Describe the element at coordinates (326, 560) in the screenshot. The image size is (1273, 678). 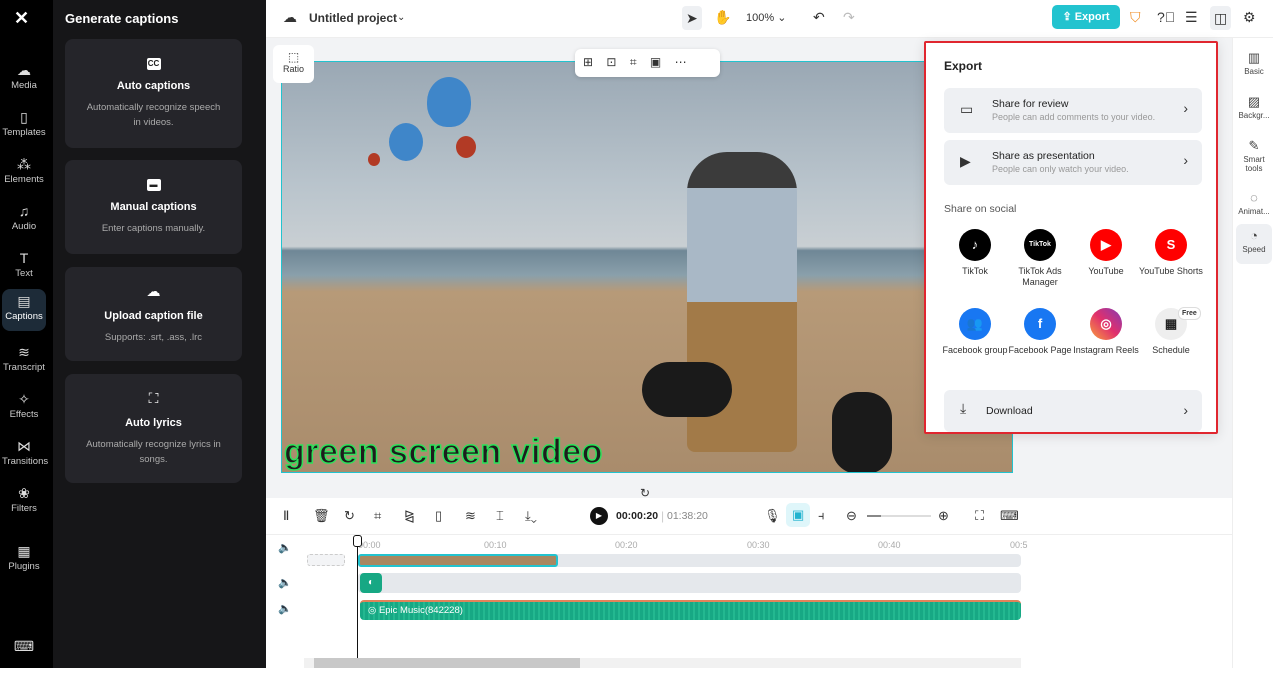
I see `track-placeholder` at that location.